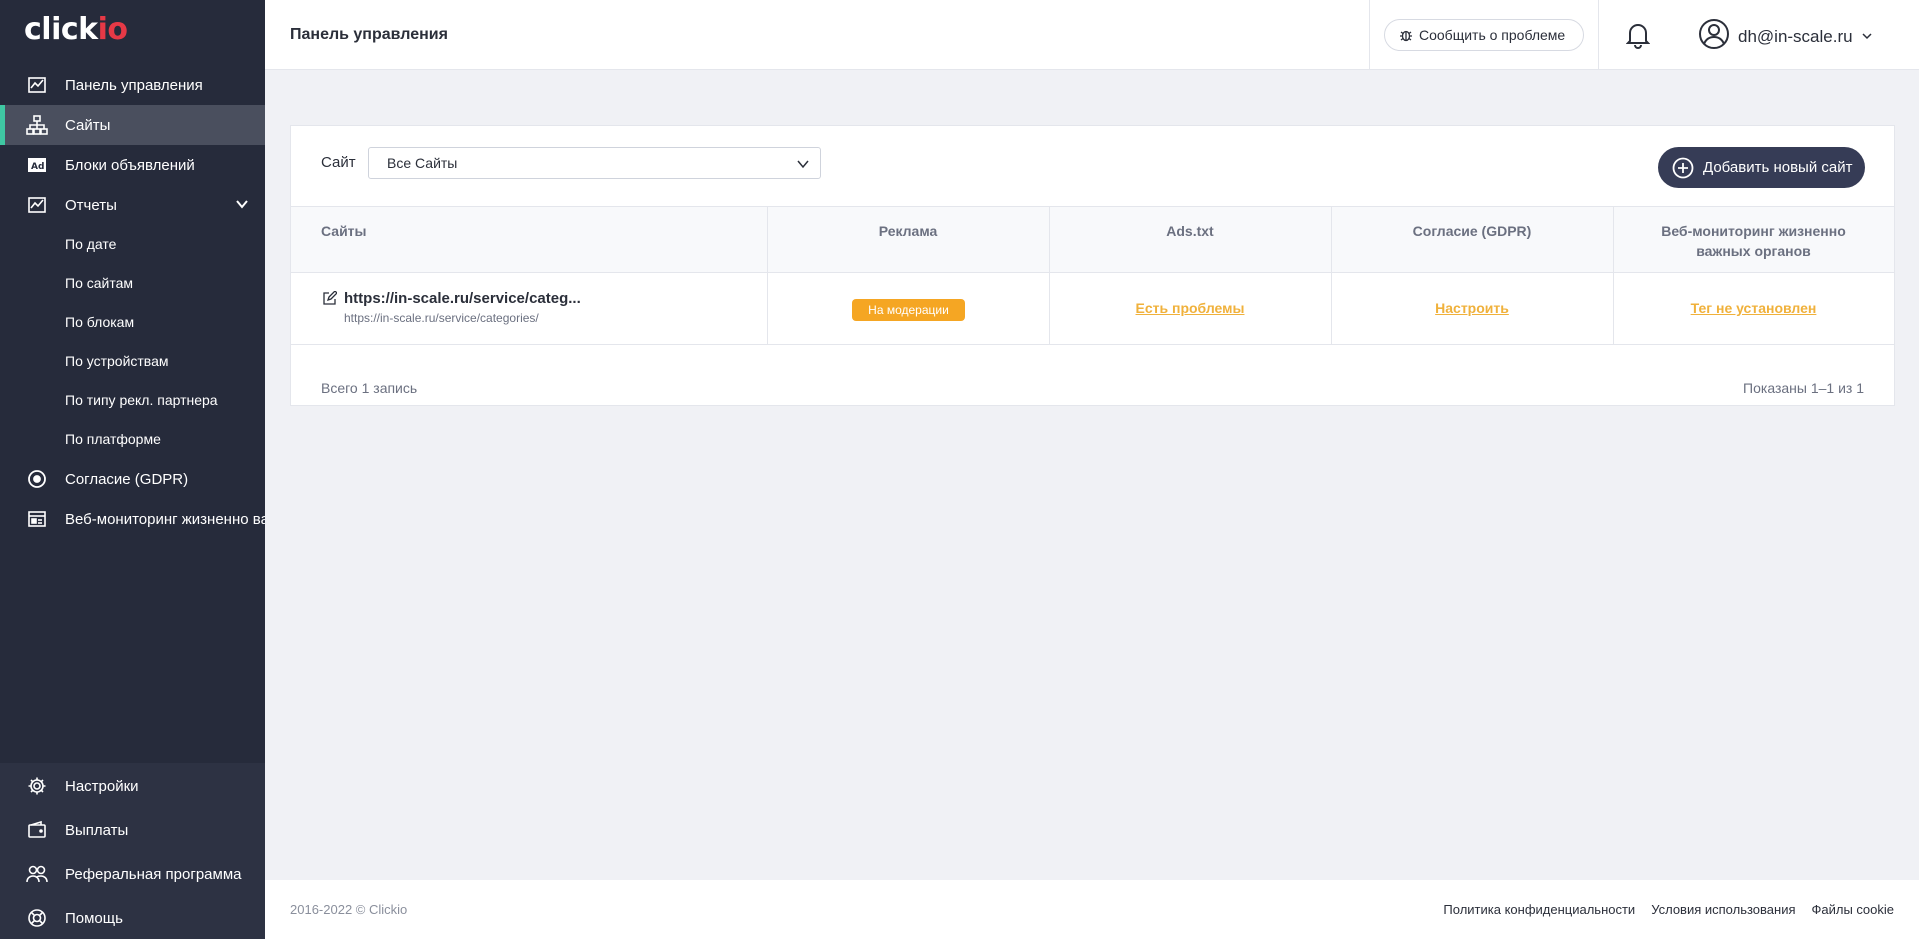 Image resolution: width=1919 pixels, height=939 pixels. I want to click on sidebar-item-label: Настройки, so click(102, 786).